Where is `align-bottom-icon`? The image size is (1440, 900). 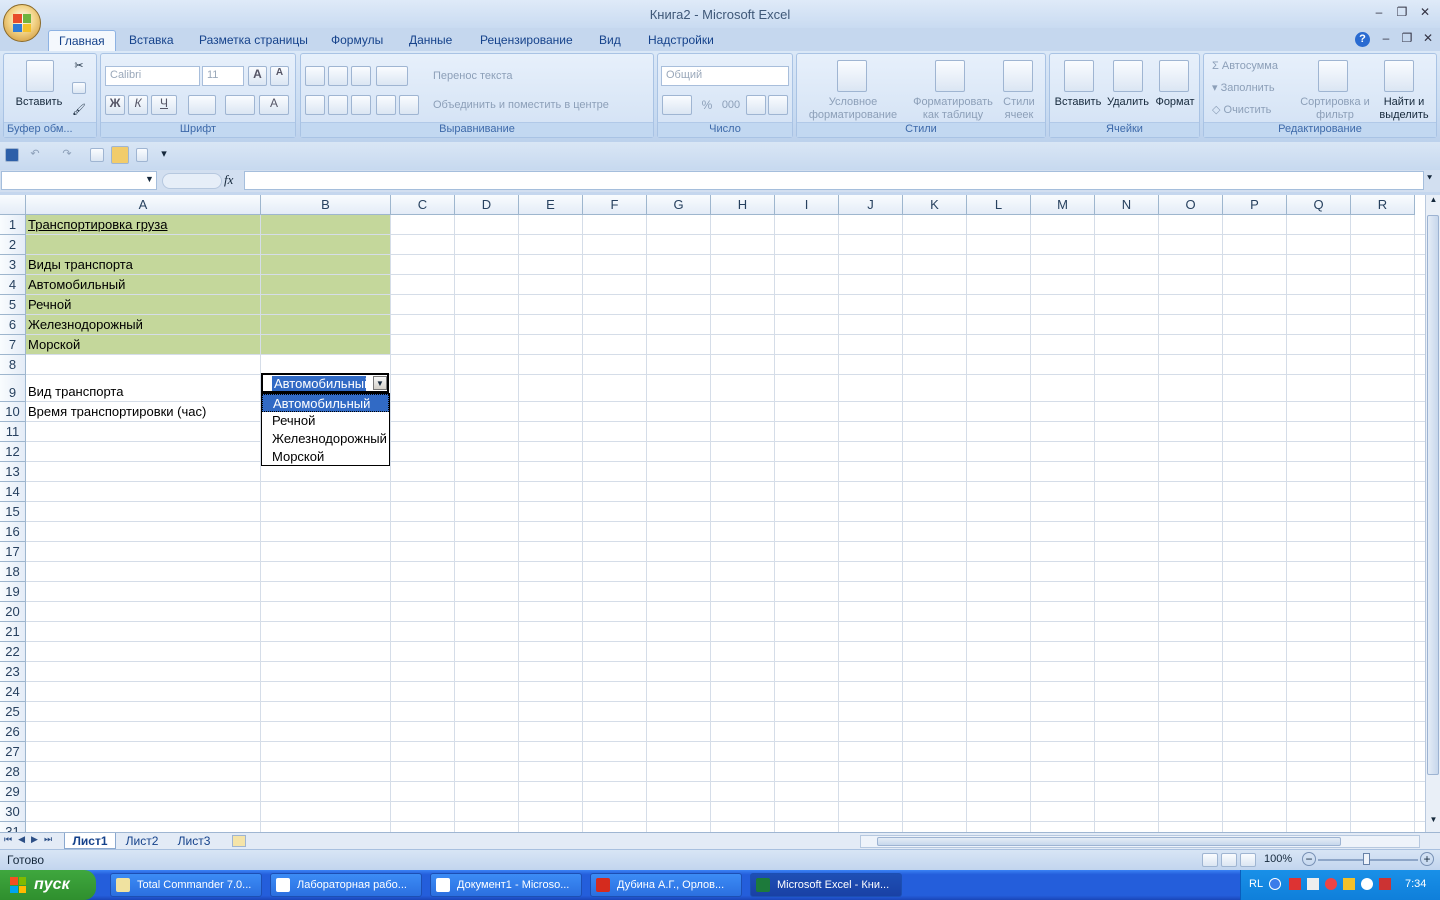
align-bottom-icon is located at coordinates (361, 76).